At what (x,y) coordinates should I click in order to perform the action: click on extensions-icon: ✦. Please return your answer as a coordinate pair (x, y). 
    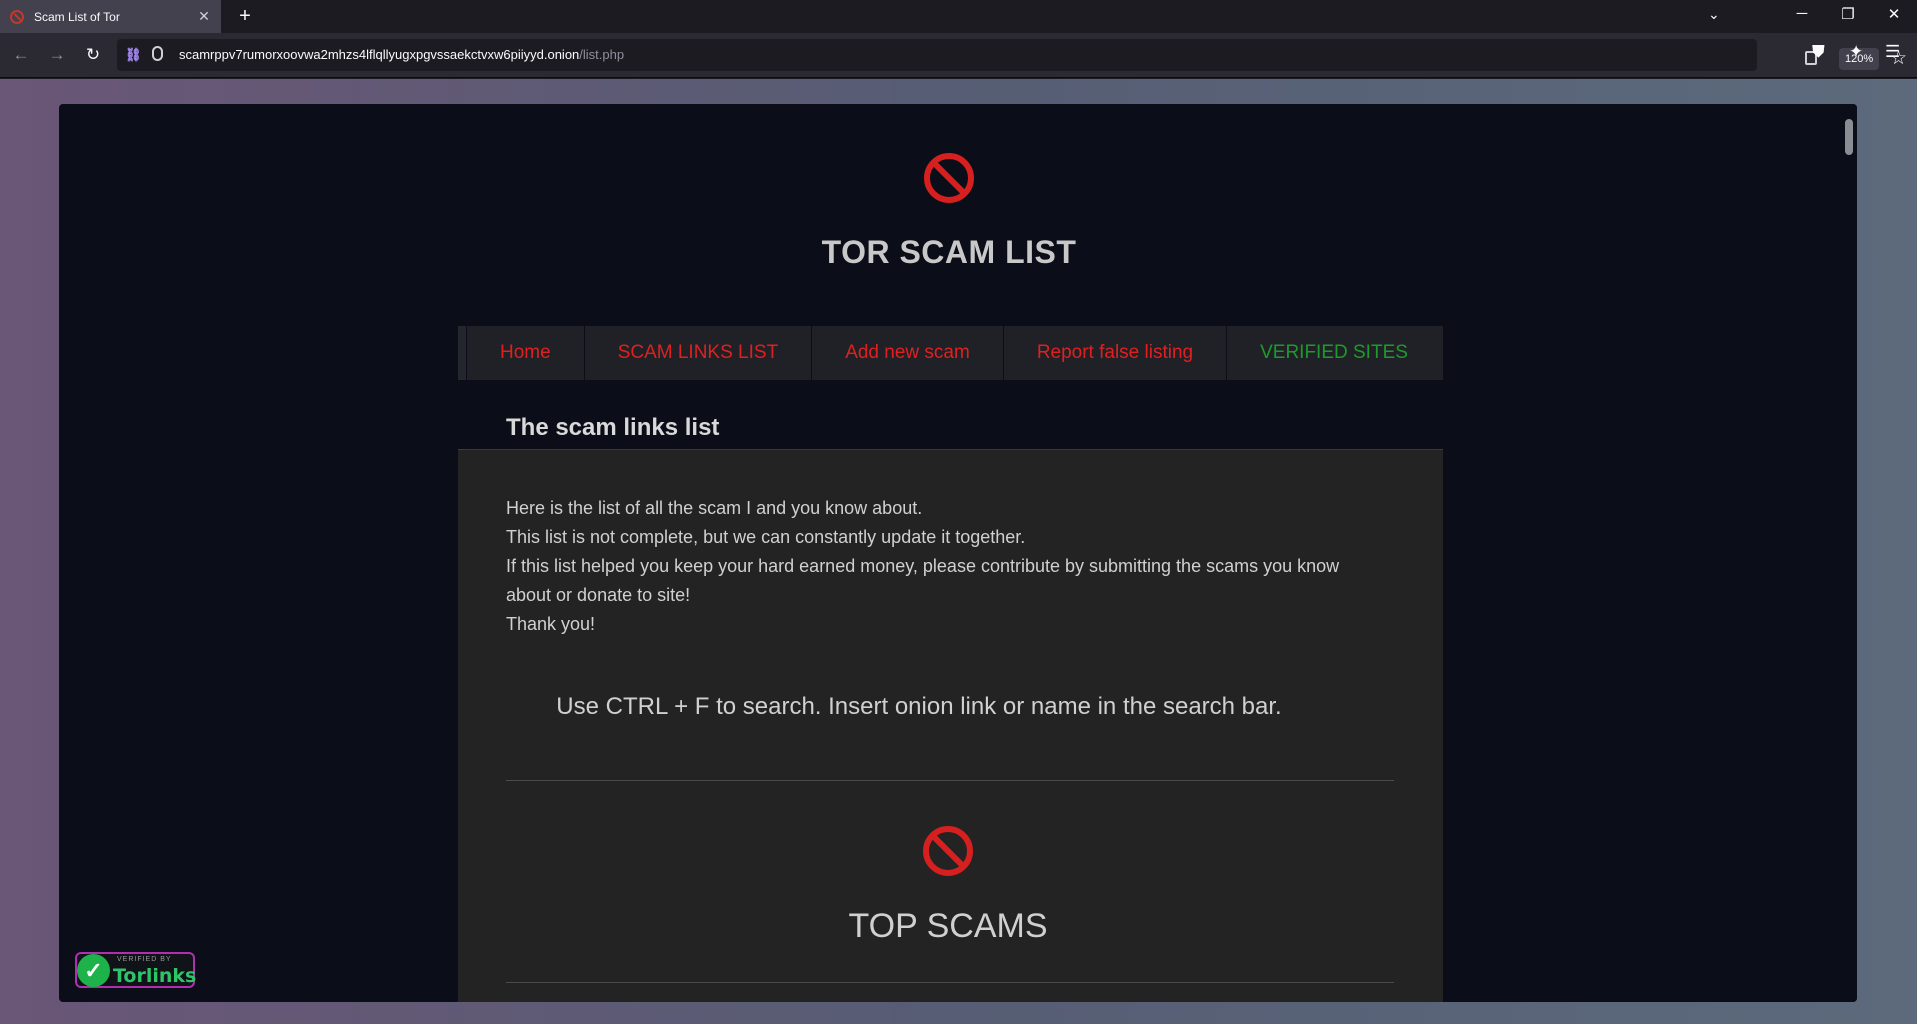
    Looking at the image, I should click on (1856, 52).